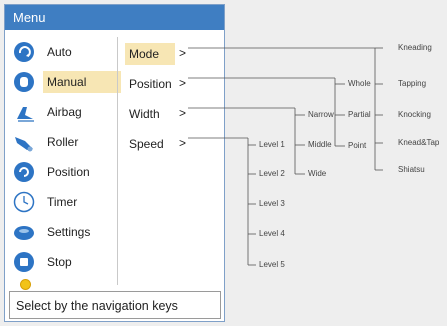 The height and width of the screenshot is (326, 447). Describe the element at coordinates (359, 83) in the screenshot. I see `position-option: Whole` at that location.